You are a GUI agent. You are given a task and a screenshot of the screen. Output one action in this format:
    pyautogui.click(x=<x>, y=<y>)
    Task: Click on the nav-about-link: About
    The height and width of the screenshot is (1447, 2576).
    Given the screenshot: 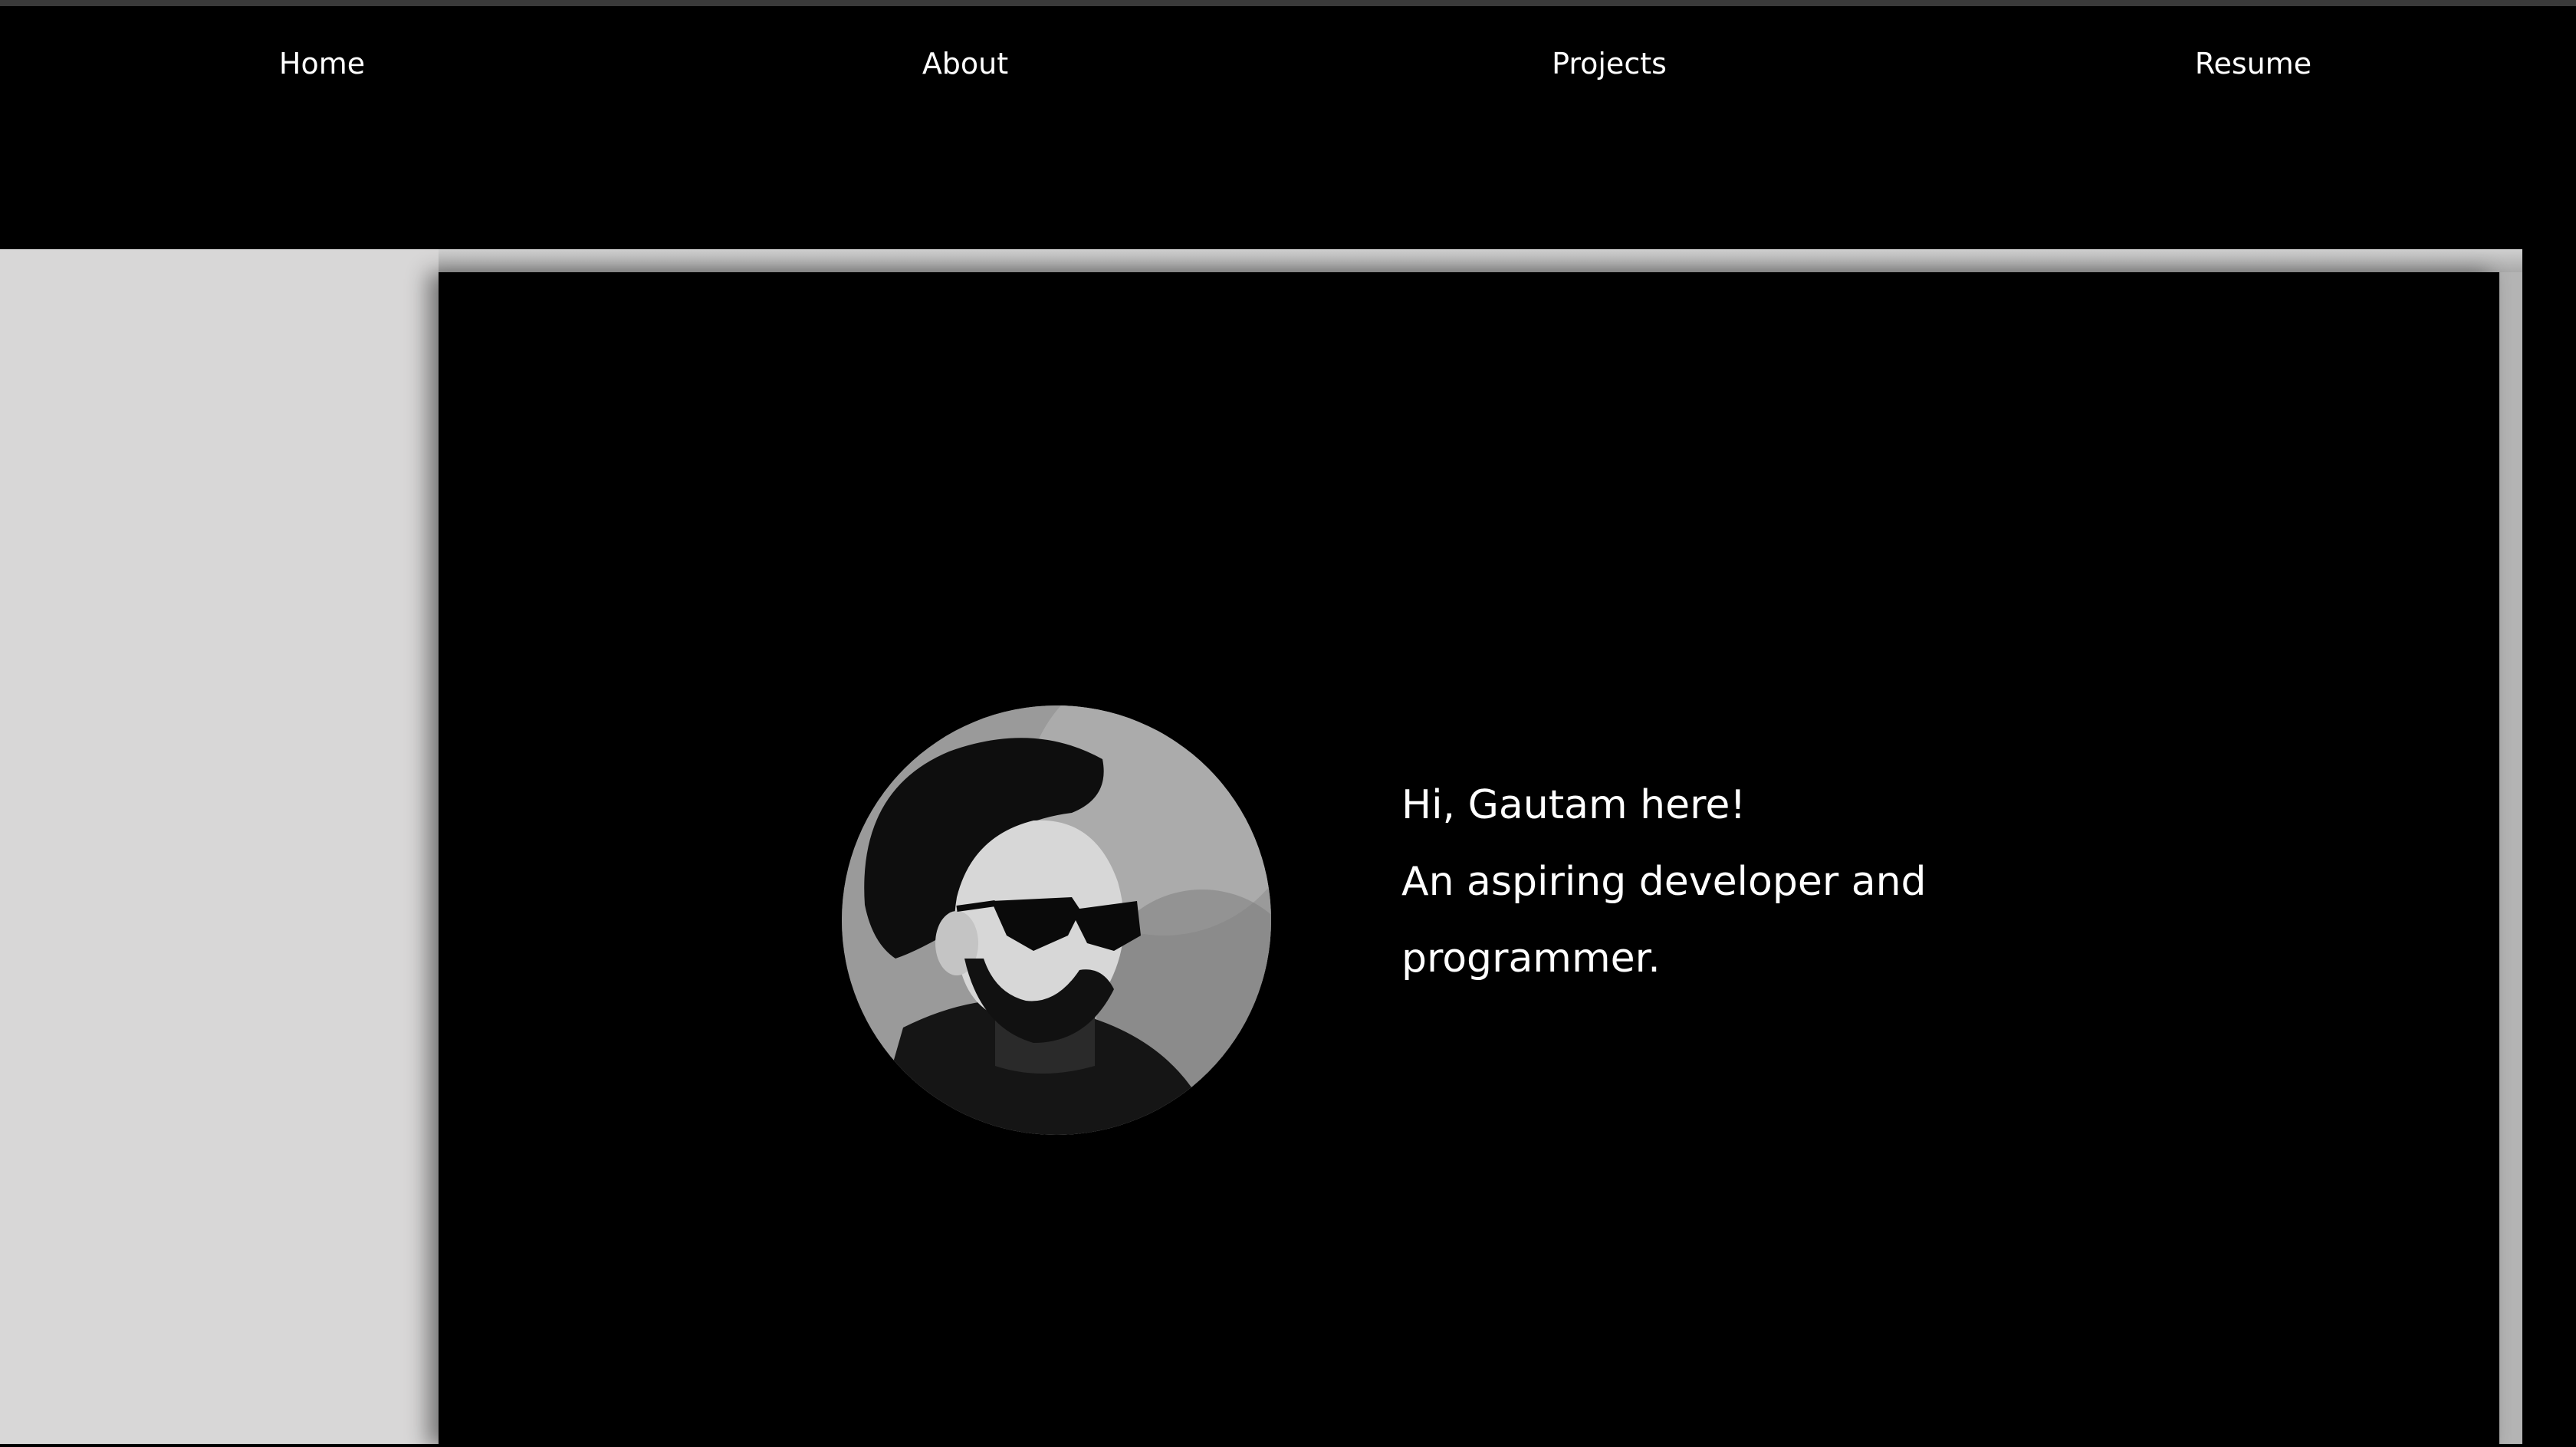 What is the action you would take?
    pyautogui.click(x=965, y=64)
    